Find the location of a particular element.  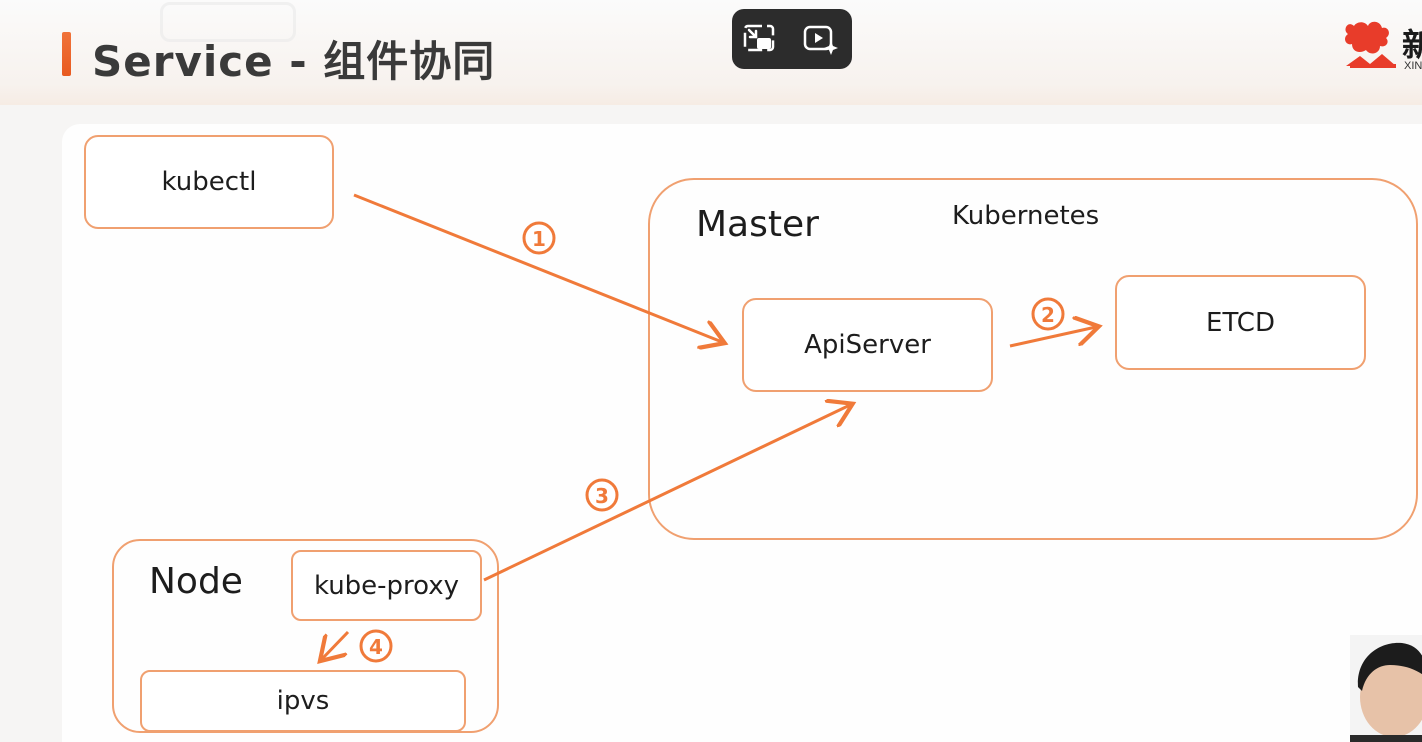

step-marker-2: 2 is located at coordinates (1048, 314).